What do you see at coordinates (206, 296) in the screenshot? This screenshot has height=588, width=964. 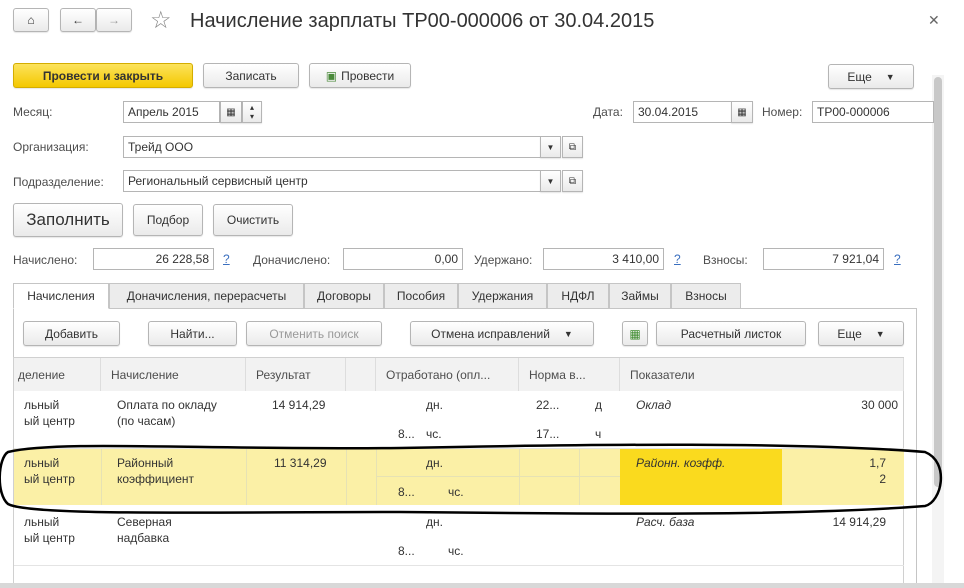 I see `tab-extra-accruals: Доначисления, перерасчеты` at bounding box center [206, 296].